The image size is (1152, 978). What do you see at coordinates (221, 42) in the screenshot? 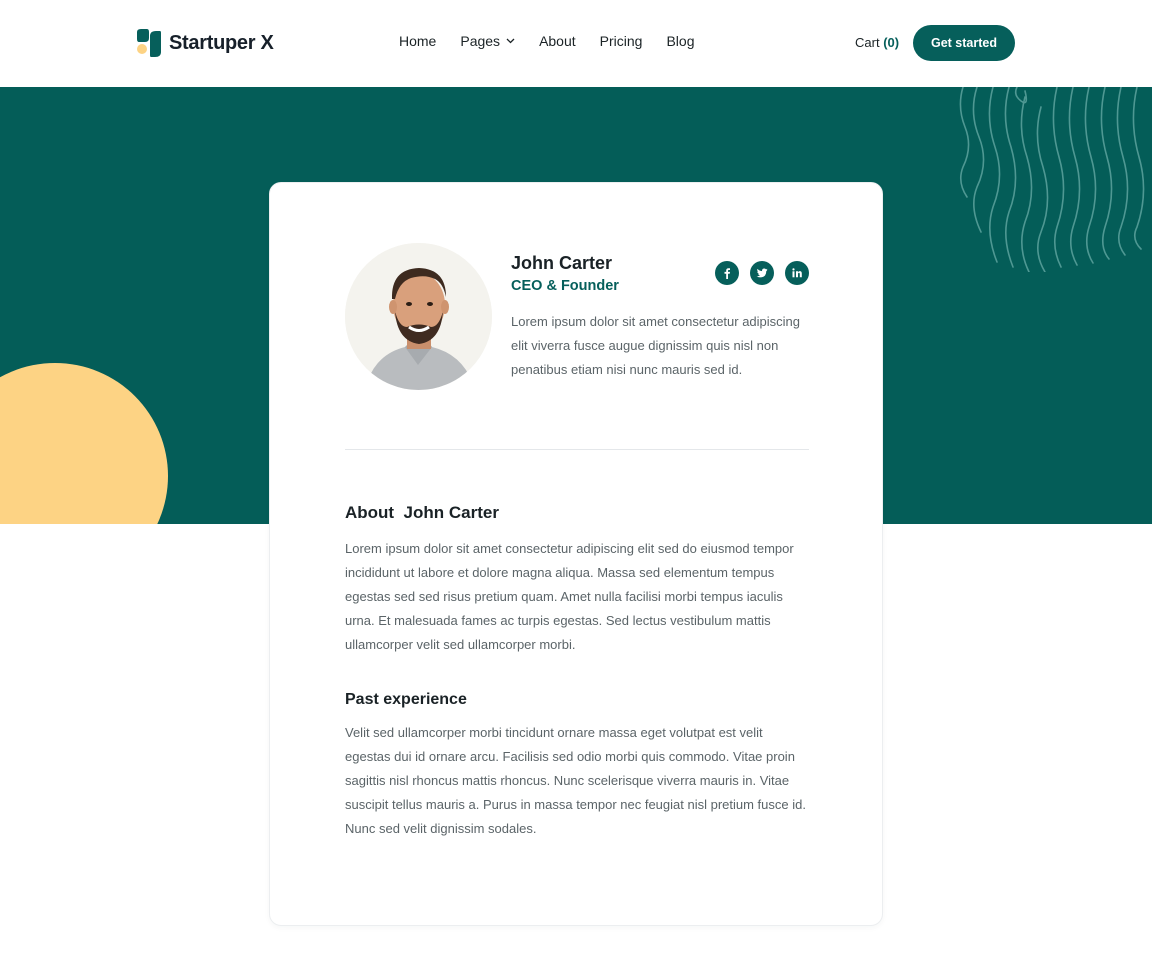
I see `brand-name: Startuper X` at bounding box center [221, 42].